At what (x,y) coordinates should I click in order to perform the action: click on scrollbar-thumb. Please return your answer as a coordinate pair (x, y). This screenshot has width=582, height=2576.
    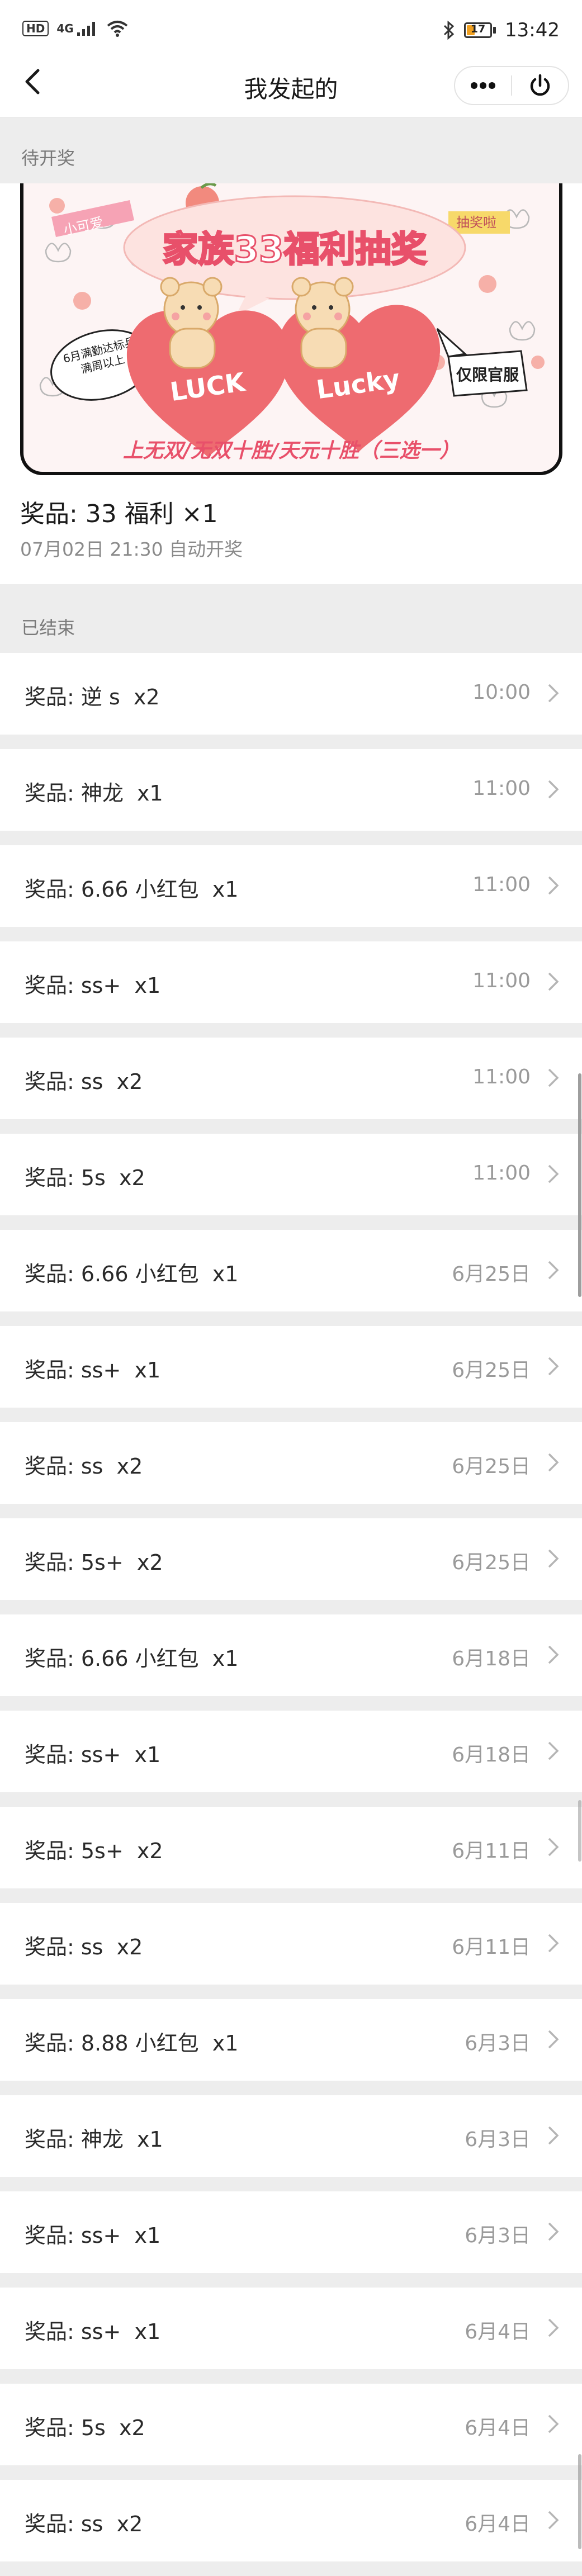
    Looking at the image, I should click on (579, 1185).